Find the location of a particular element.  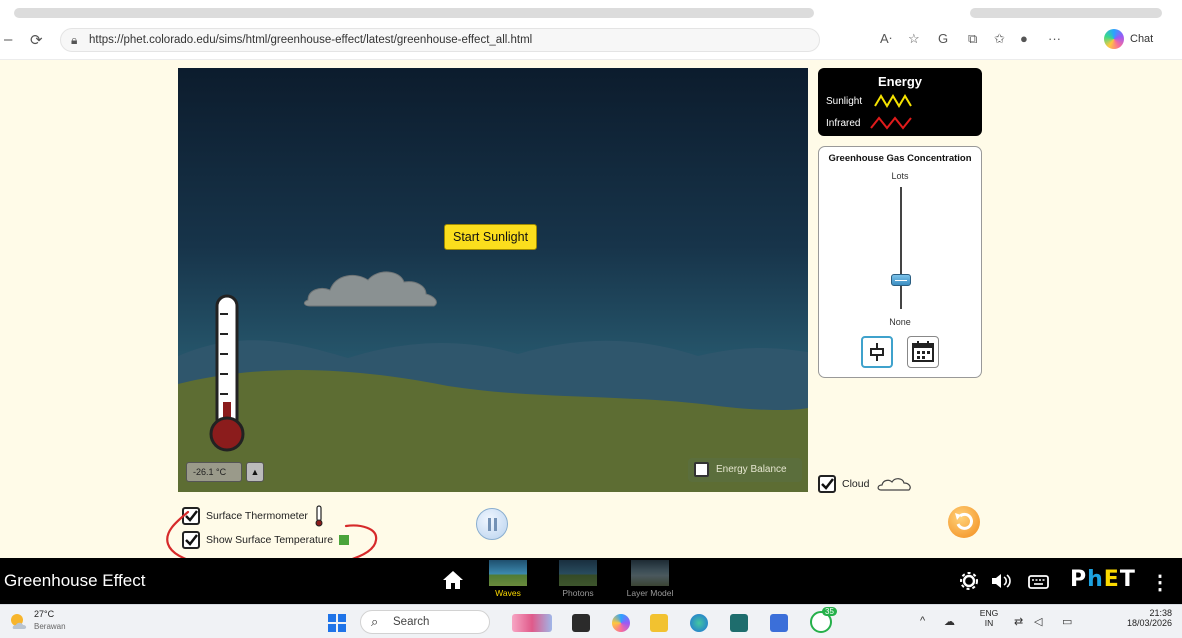

language-indicator: ENG IN is located at coordinates (989, 618).